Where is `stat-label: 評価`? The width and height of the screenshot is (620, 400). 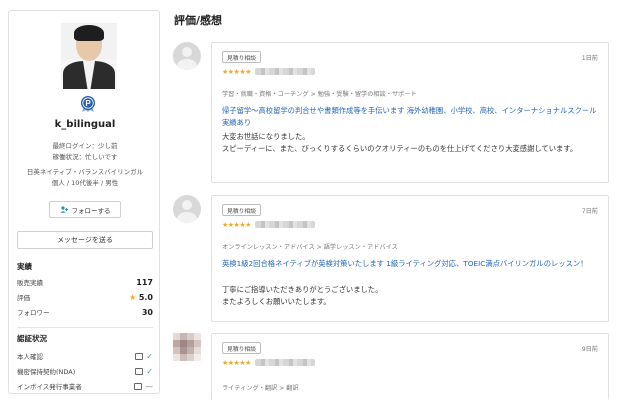
stat-label: 評価 is located at coordinates (23, 298).